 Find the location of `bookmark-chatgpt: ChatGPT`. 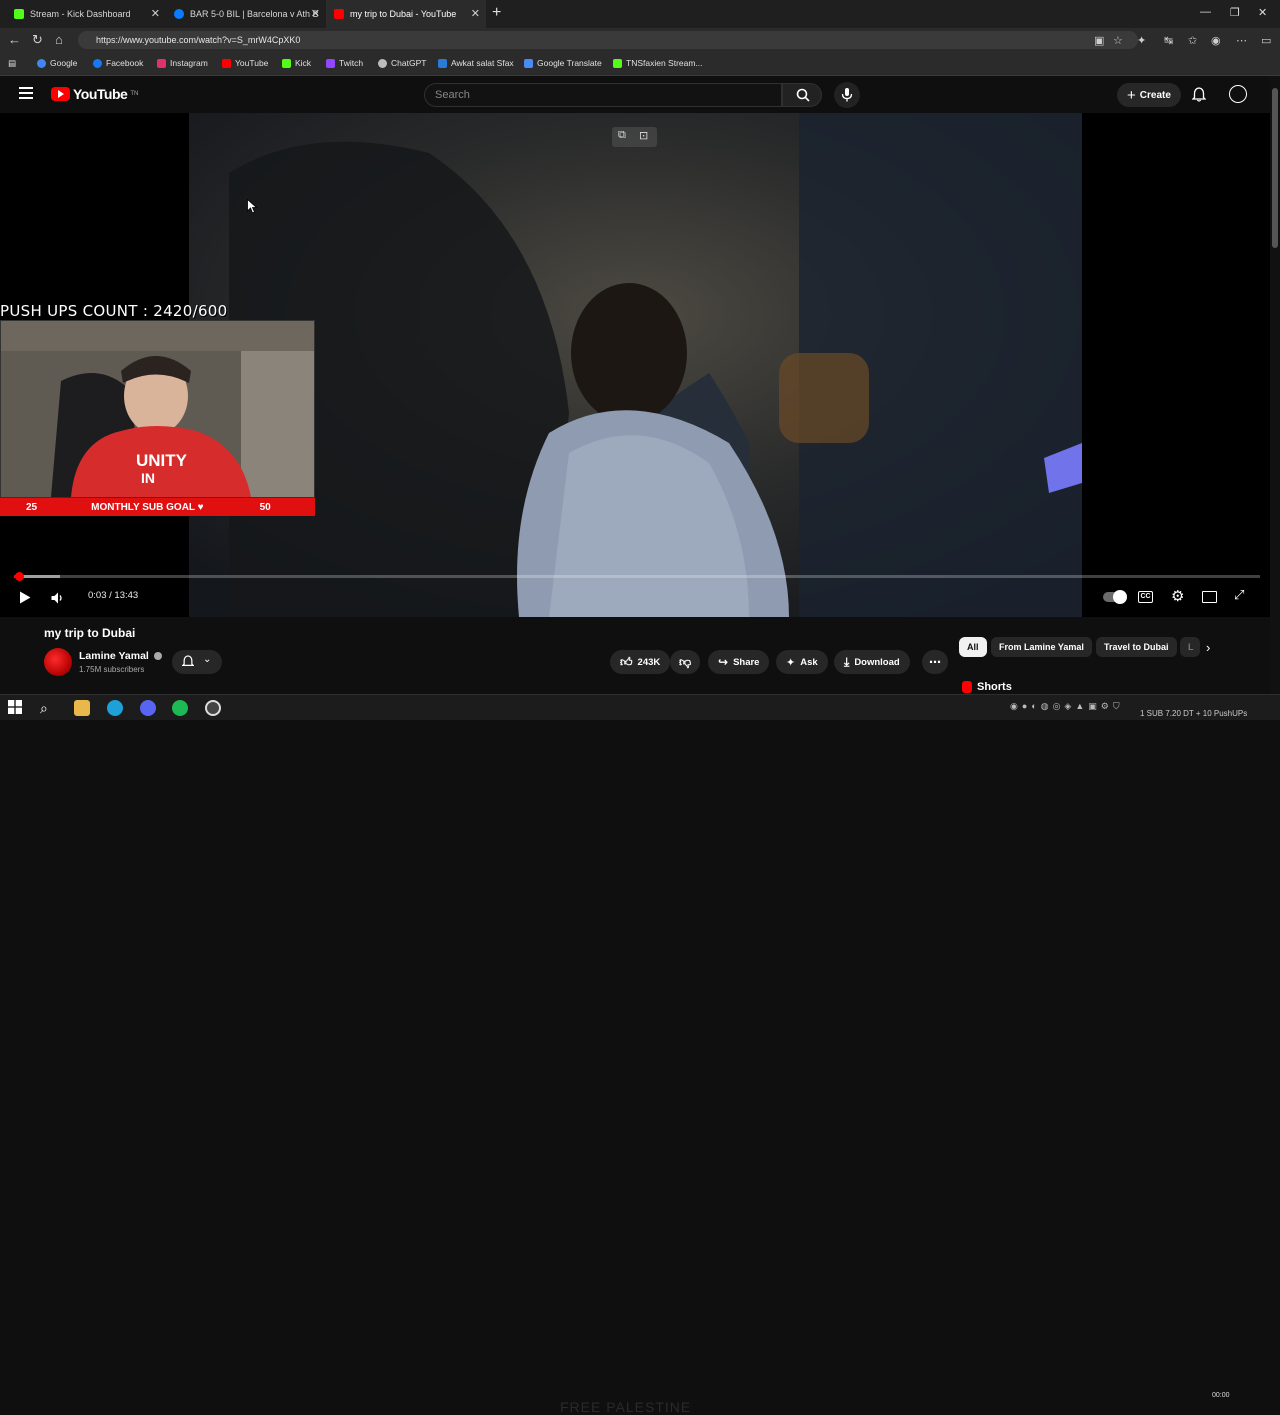

bookmark-chatgpt: ChatGPT is located at coordinates (402, 63).